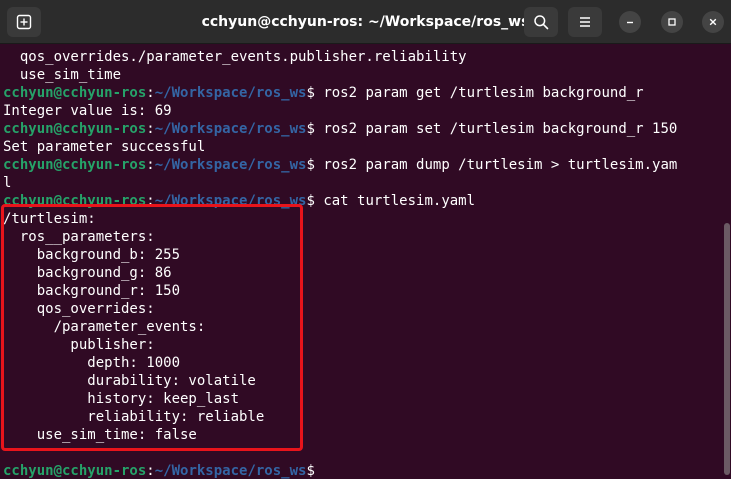 The image size is (731, 479). What do you see at coordinates (92, 255) in the screenshot?
I see `output-line: background_b: 255` at bounding box center [92, 255].